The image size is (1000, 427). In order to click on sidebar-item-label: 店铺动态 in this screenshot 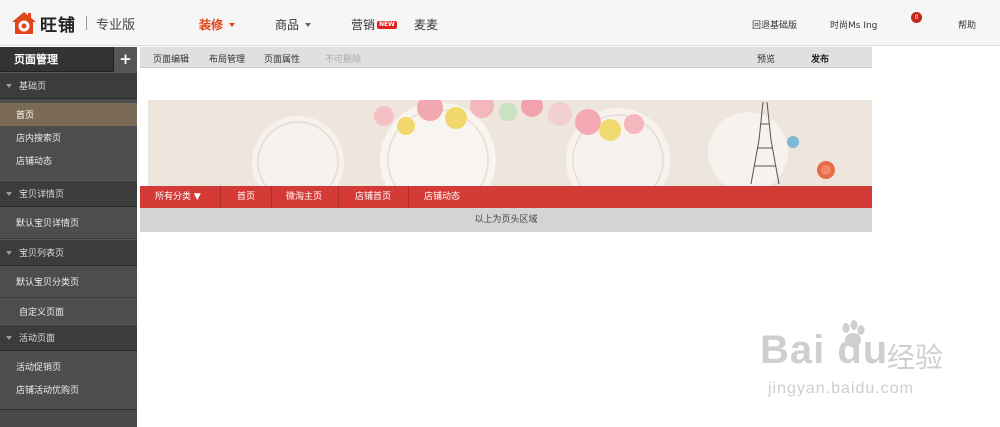, I will do `click(34, 162)`.